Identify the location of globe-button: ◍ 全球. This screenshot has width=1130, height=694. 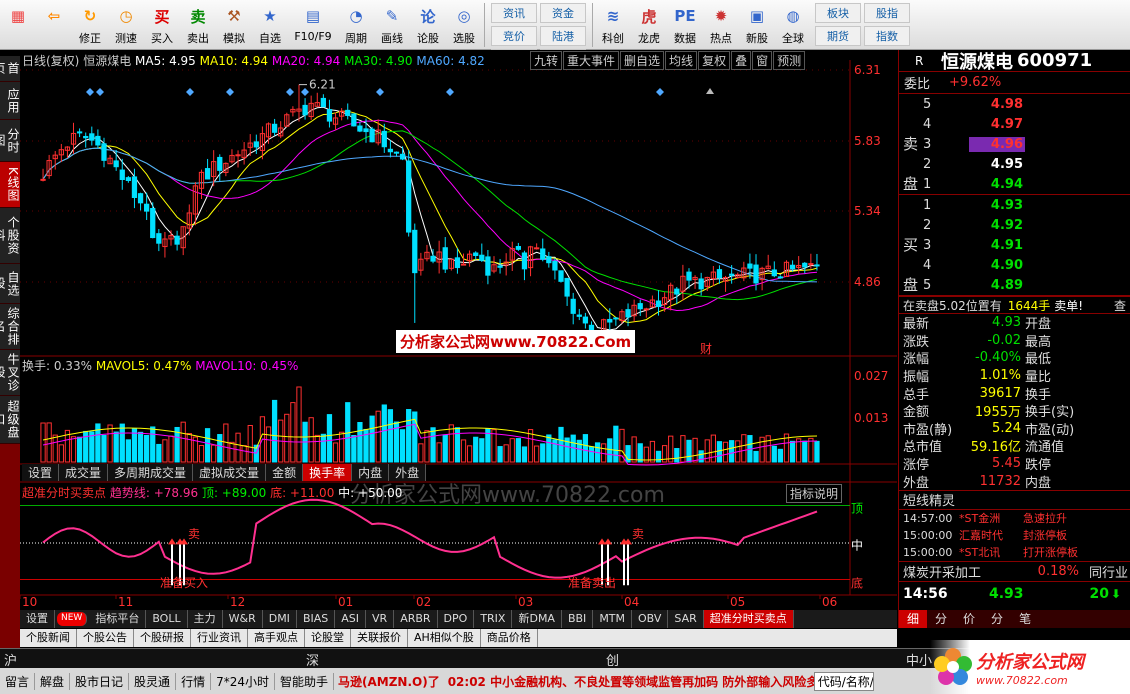
(793, 24).